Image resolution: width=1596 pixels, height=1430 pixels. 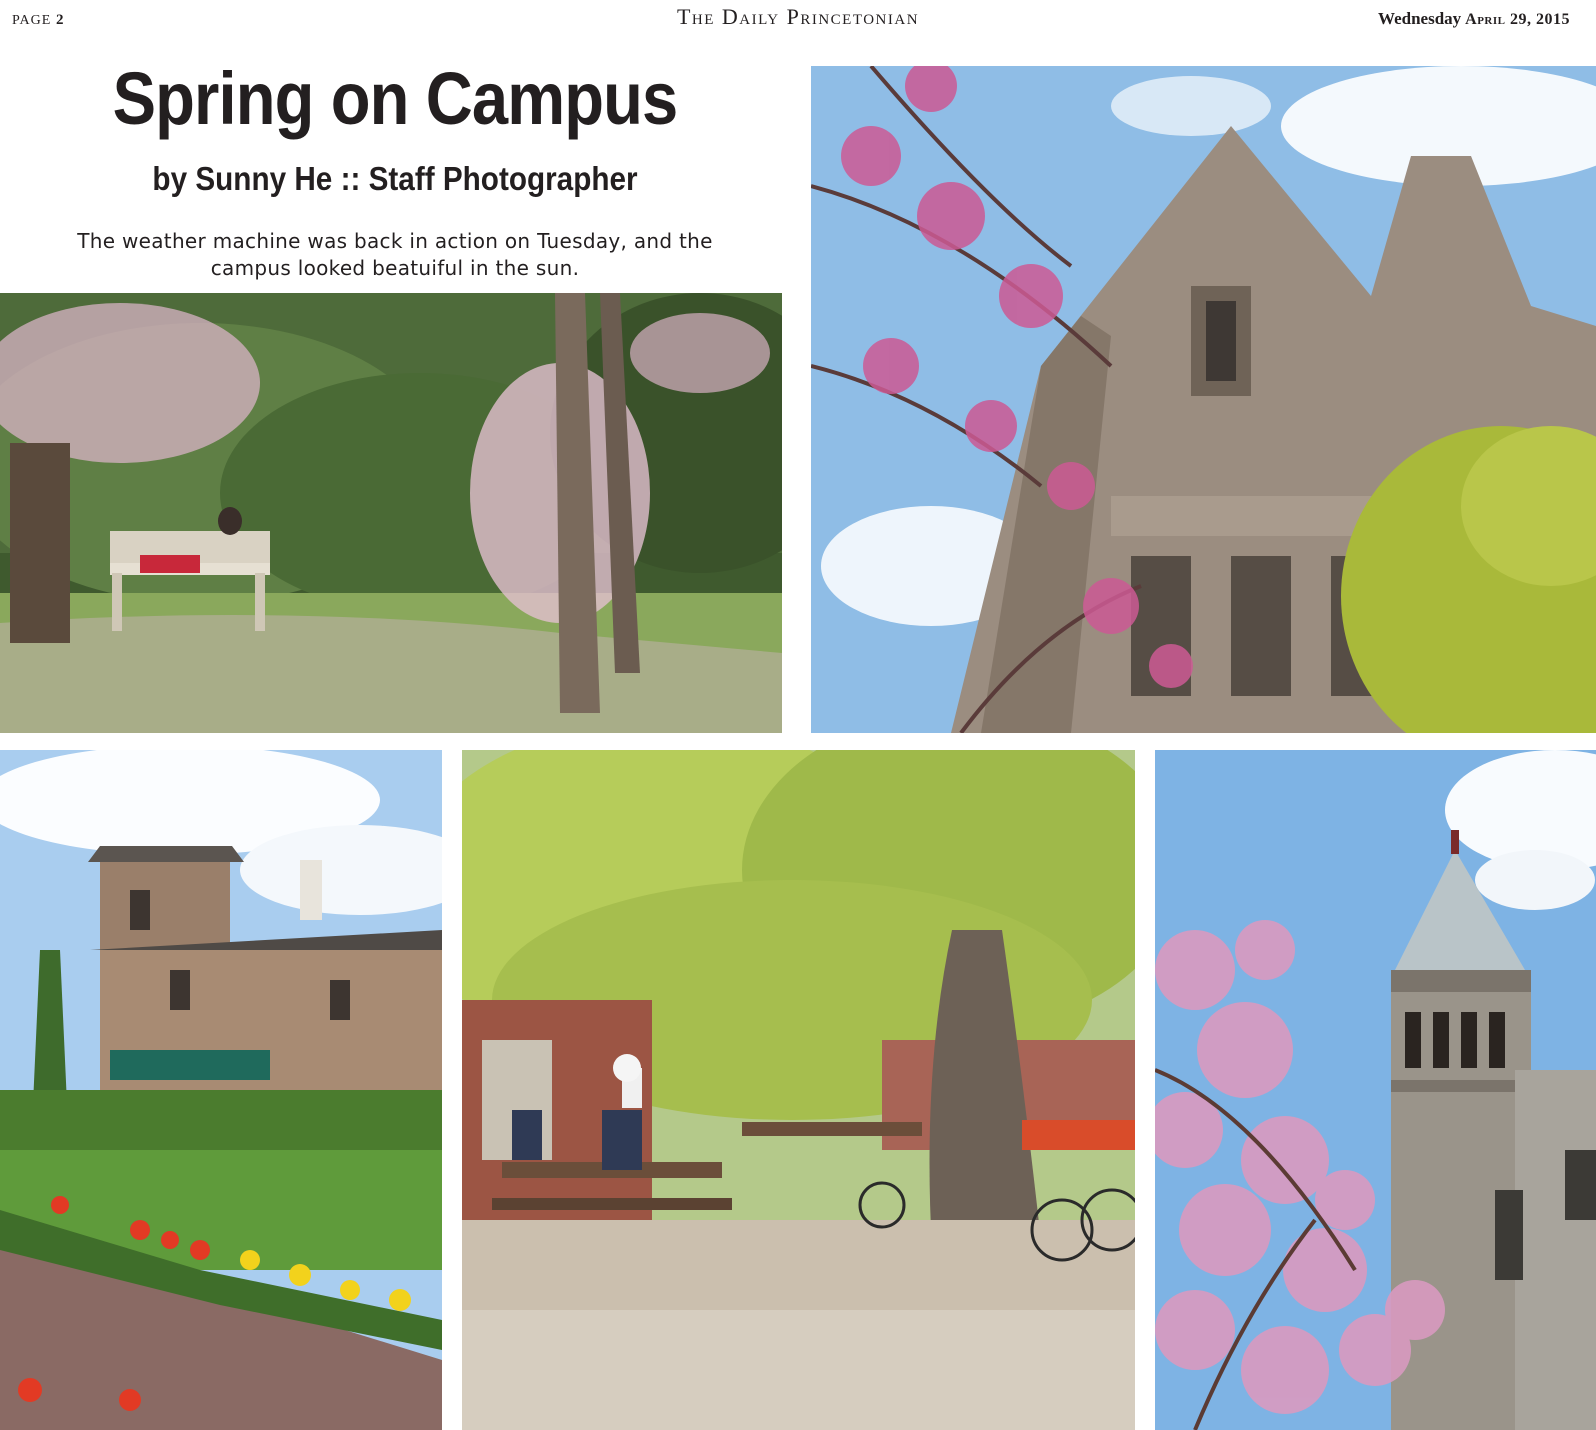 I want to click on masthead: The Daily Princetonian, so click(x=798, y=16).